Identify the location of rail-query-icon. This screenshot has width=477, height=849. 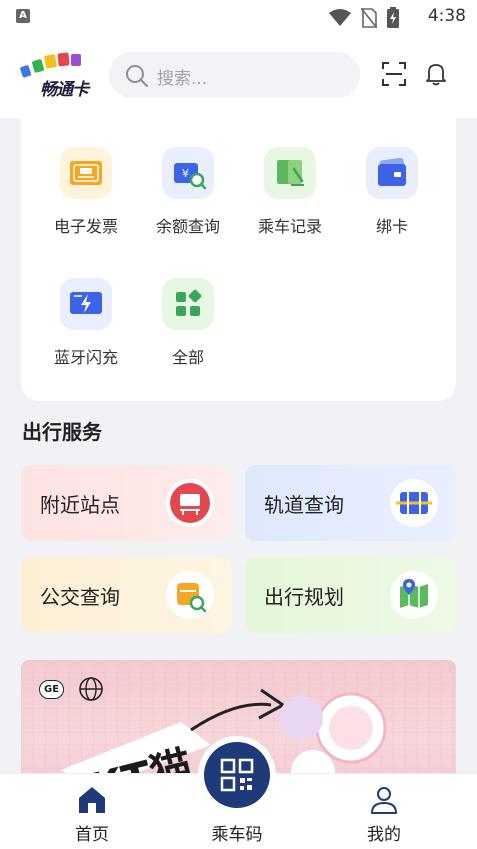
(414, 503).